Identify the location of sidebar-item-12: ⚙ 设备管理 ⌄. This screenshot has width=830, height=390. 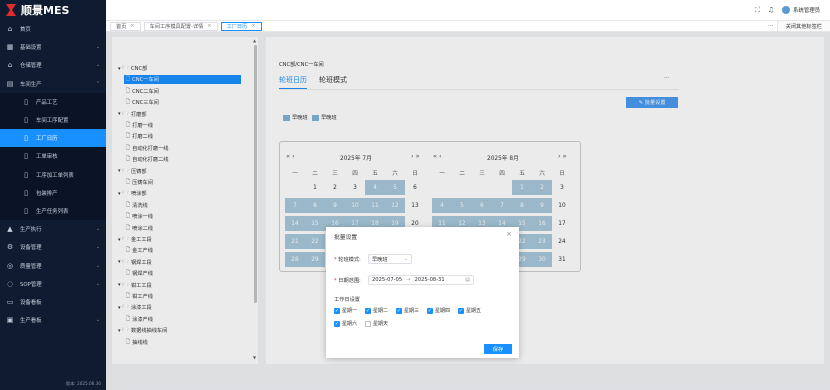
(53, 247).